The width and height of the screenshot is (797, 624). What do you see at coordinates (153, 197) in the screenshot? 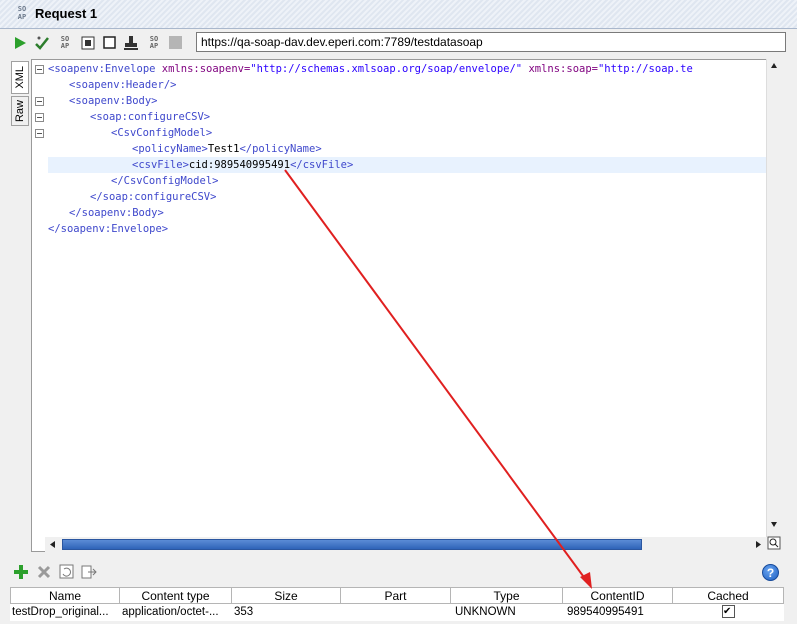
I see `code-line: </soap:configureCSV>` at bounding box center [153, 197].